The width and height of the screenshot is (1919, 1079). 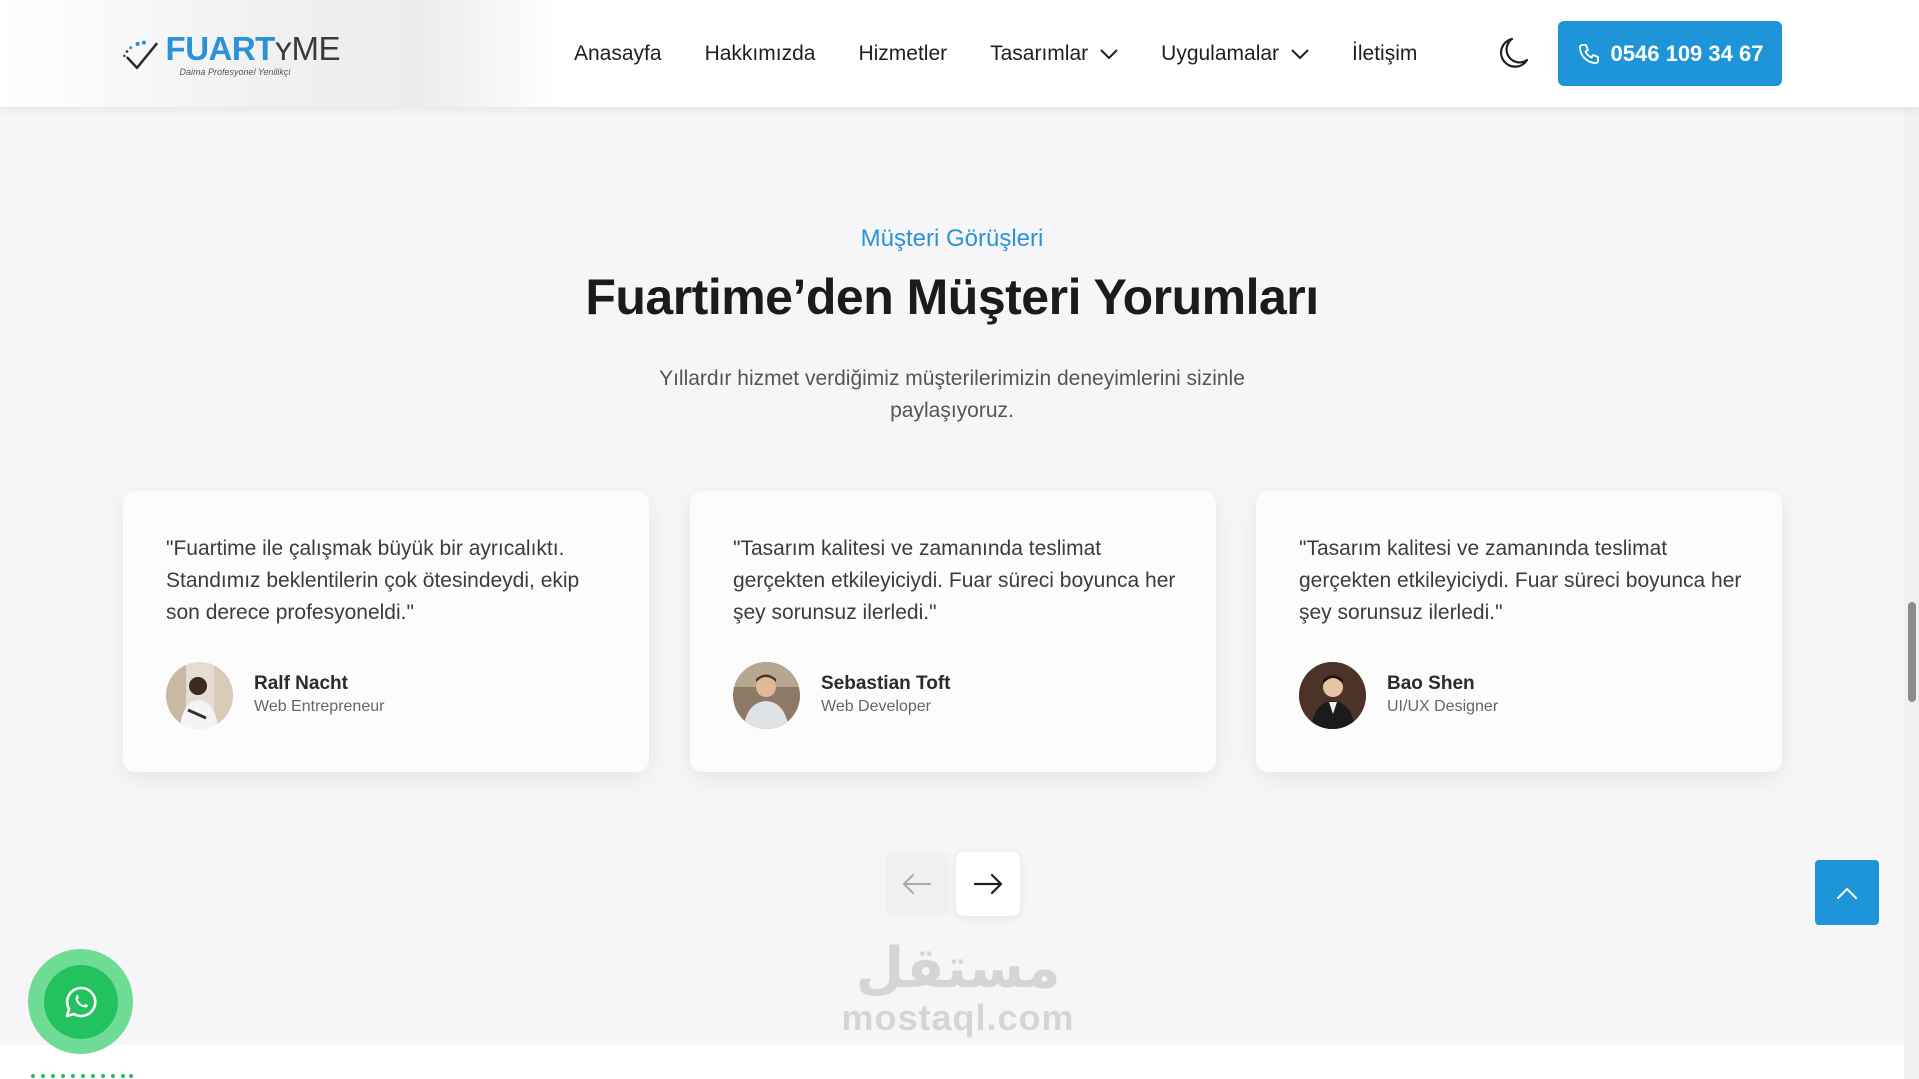 I want to click on nav-label: İletişim, so click(x=1385, y=53).